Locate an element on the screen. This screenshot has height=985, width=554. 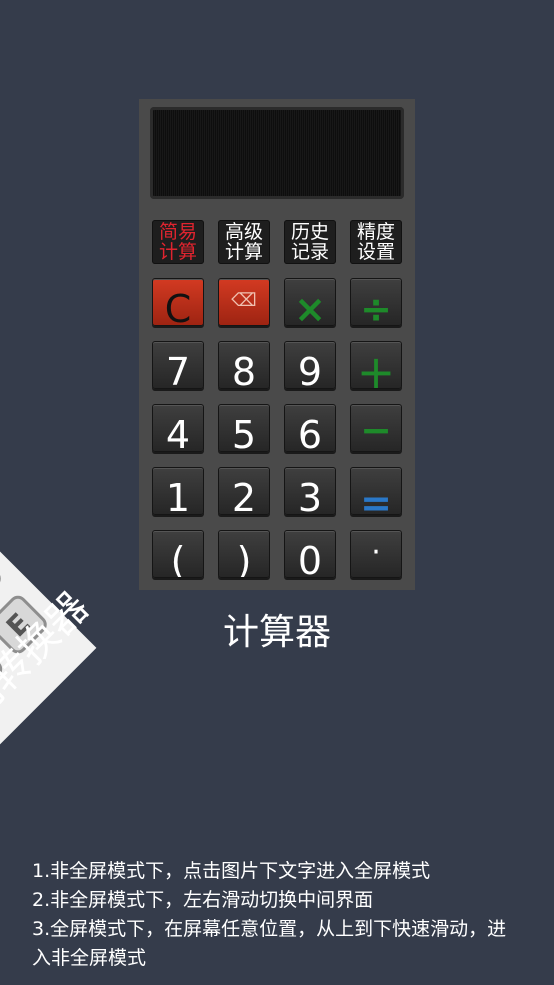
calculator-display is located at coordinates (277, 153).